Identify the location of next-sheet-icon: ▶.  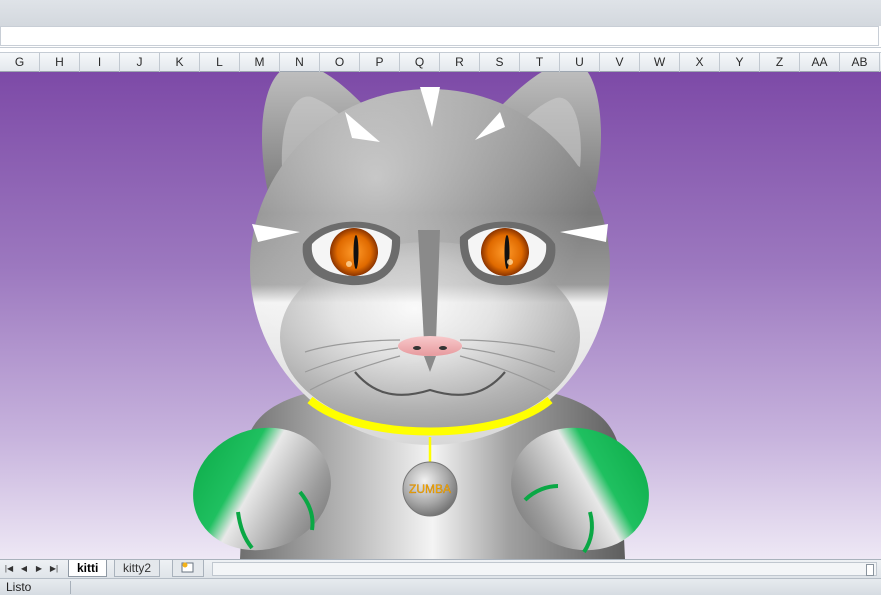
(39, 569).